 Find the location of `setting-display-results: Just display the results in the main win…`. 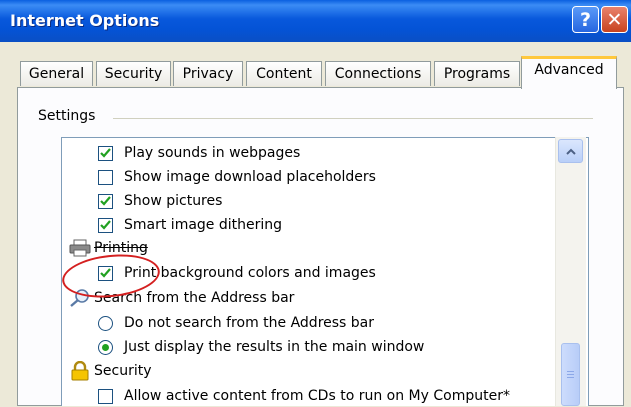

setting-display-results: Just display the results in the main win… is located at coordinates (261, 347).